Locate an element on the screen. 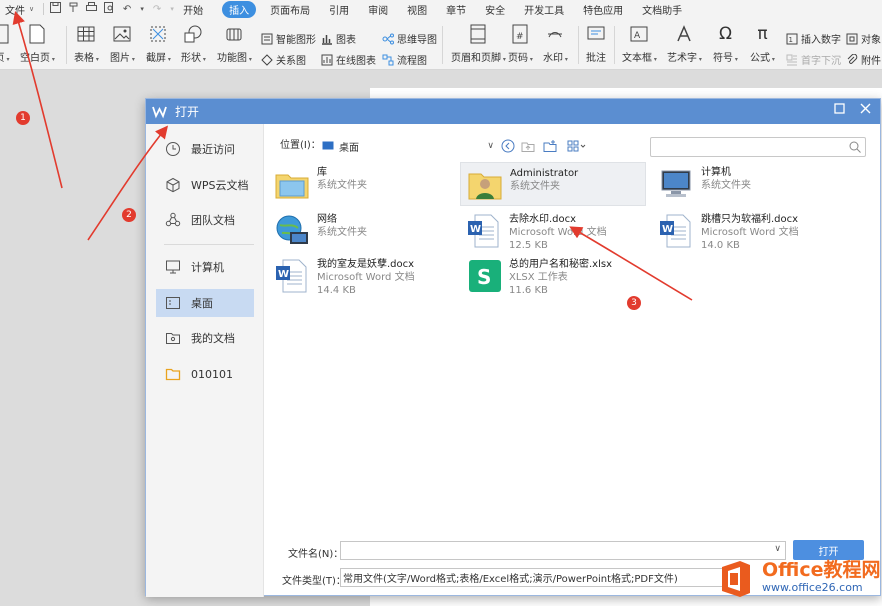 This screenshot has width=882, height=606. print-preview-icon is located at coordinates (109, 9).